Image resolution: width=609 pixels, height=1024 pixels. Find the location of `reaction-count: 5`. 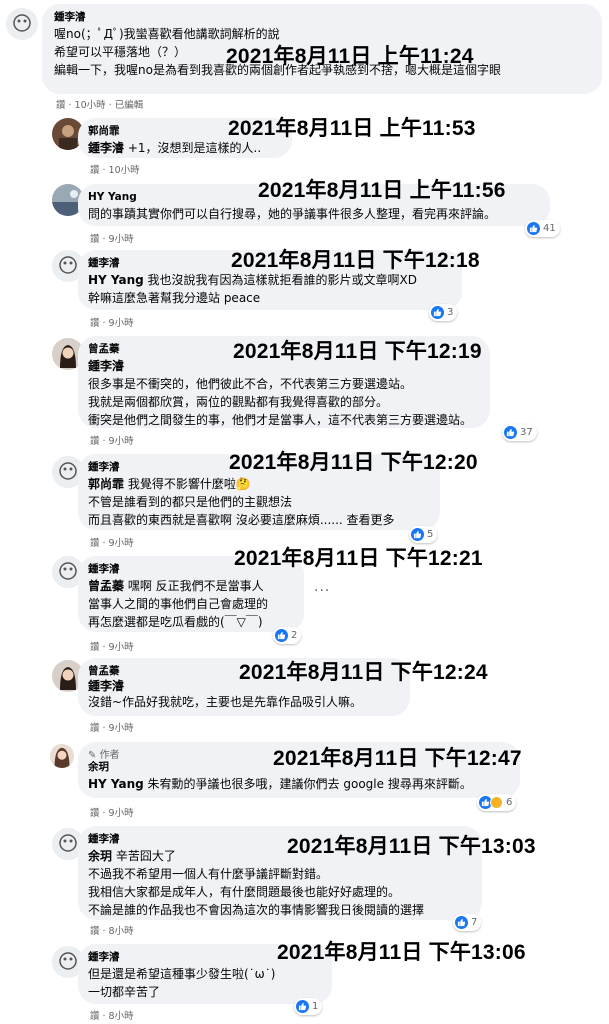

reaction-count: 5 is located at coordinates (423, 534).